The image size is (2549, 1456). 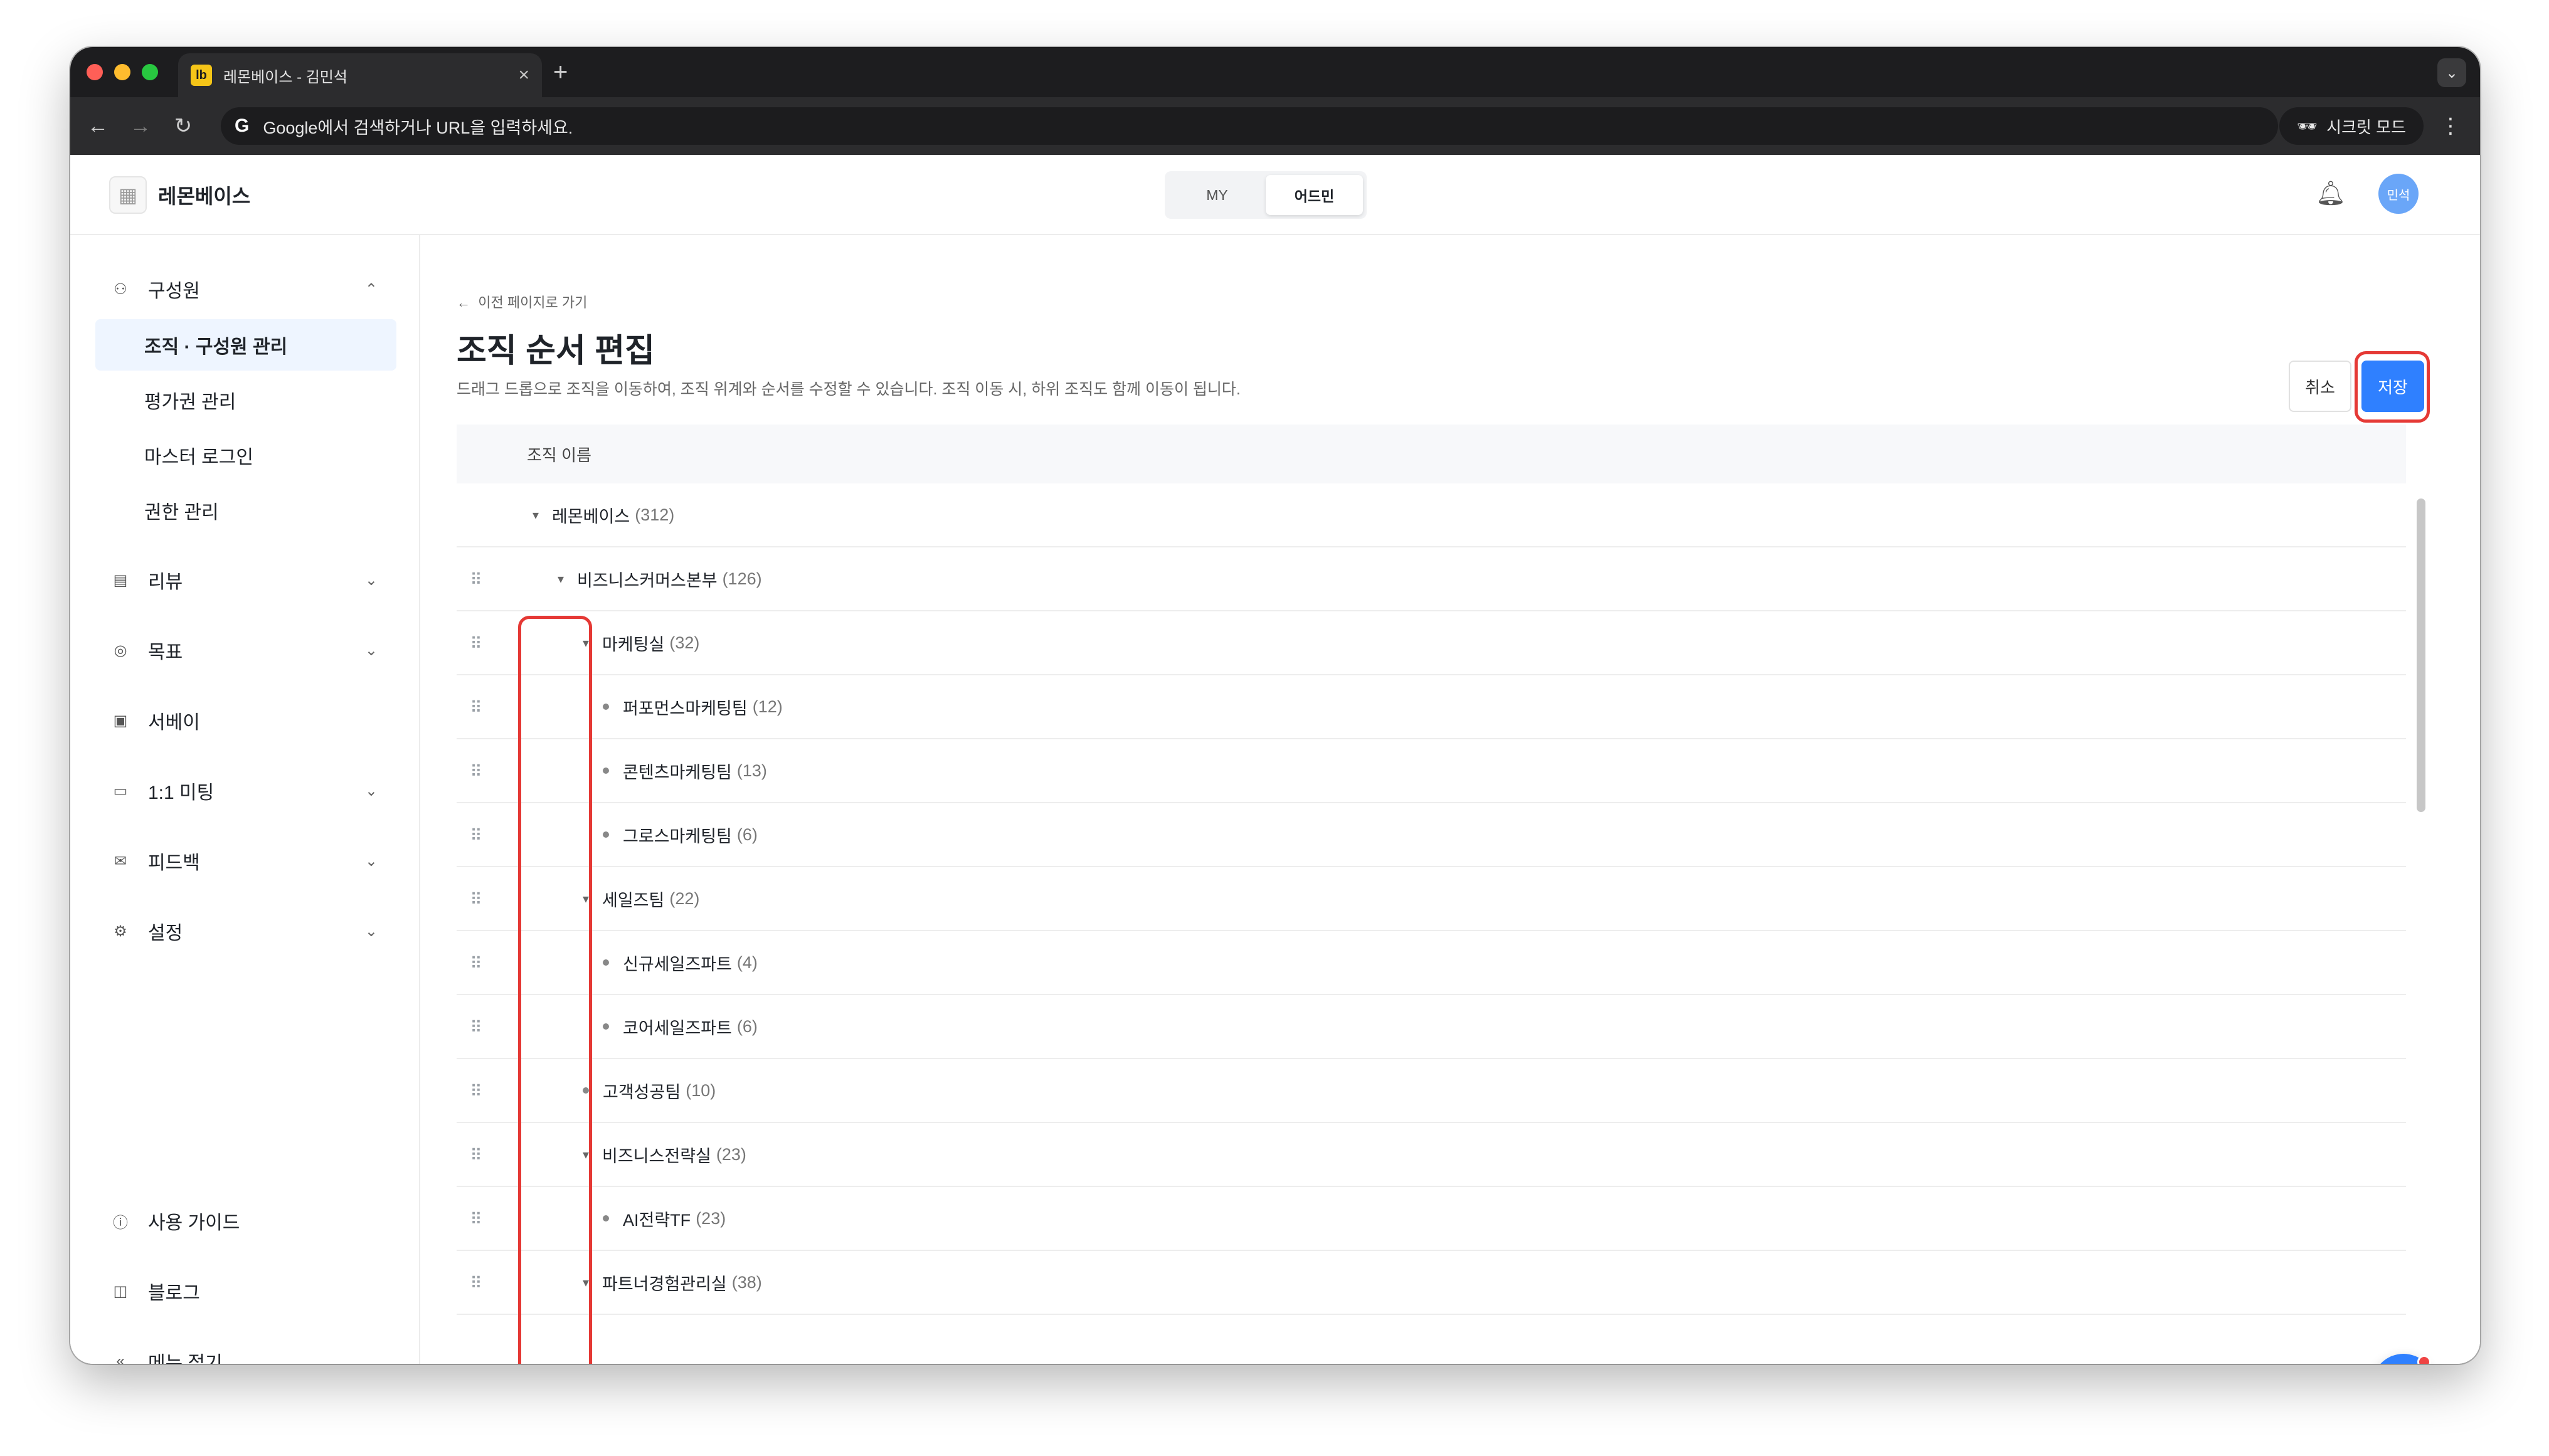 I want to click on table-row: ⠿ ▾ 마케팅실 (32), so click(x=1432, y=643).